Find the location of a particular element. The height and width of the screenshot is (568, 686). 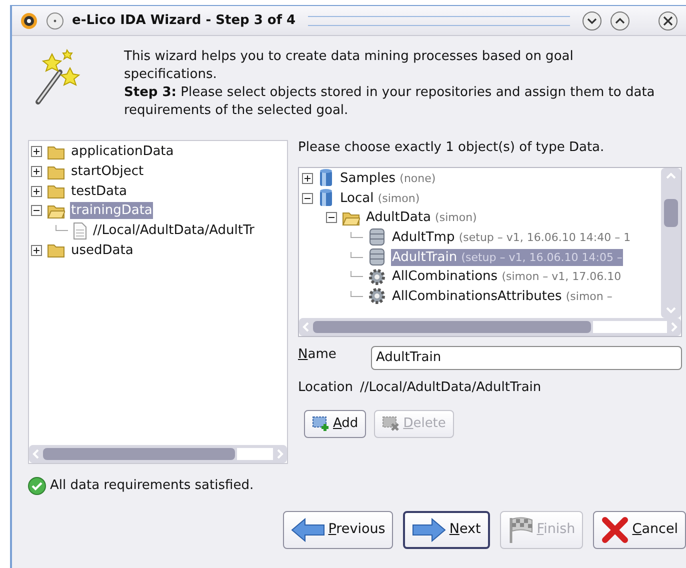

location-label: Location is located at coordinates (325, 387).